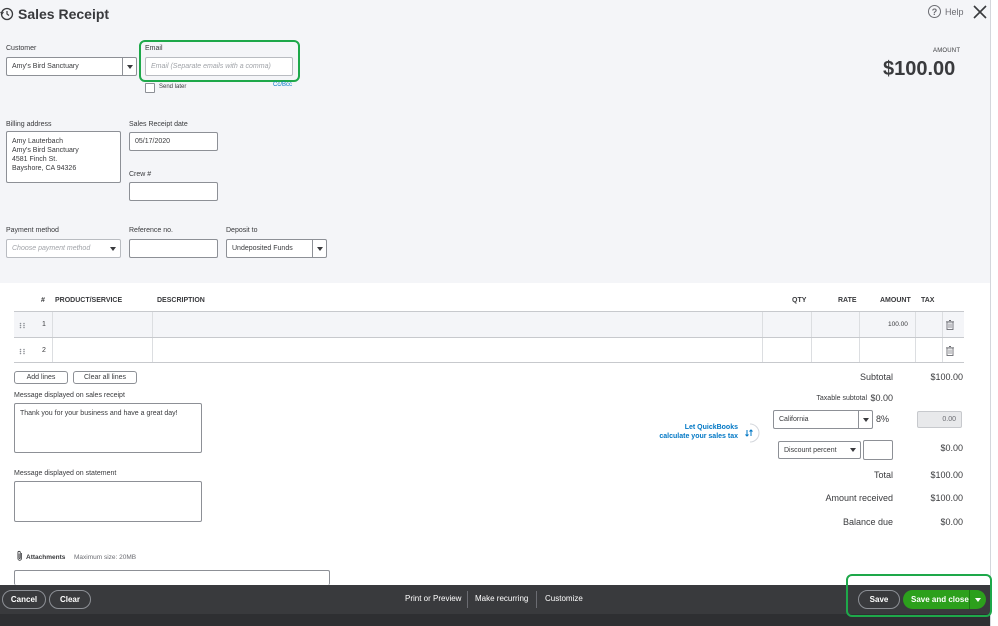 Image resolution: width=998 pixels, height=626 pixels. What do you see at coordinates (501, 598) in the screenshot?
I see `make-recurring-link: Make recurring` at bounding box center [501, 598].